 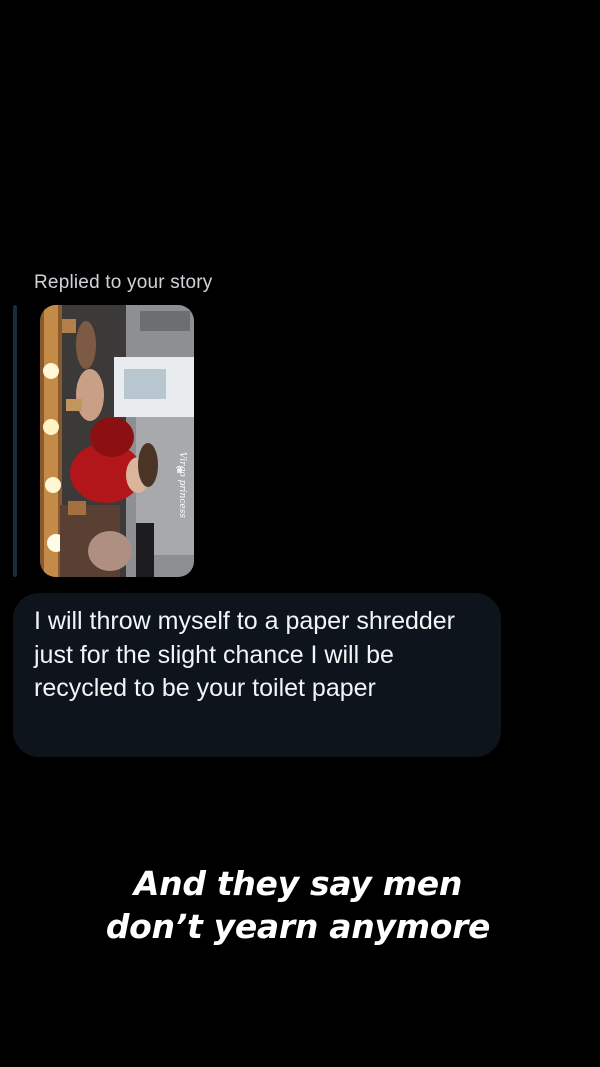 What do you see at coordinates (298, 926) in the screenshot?
I see `caption-line-2: don’t yearn anymore` at bounding box center [298, 926].